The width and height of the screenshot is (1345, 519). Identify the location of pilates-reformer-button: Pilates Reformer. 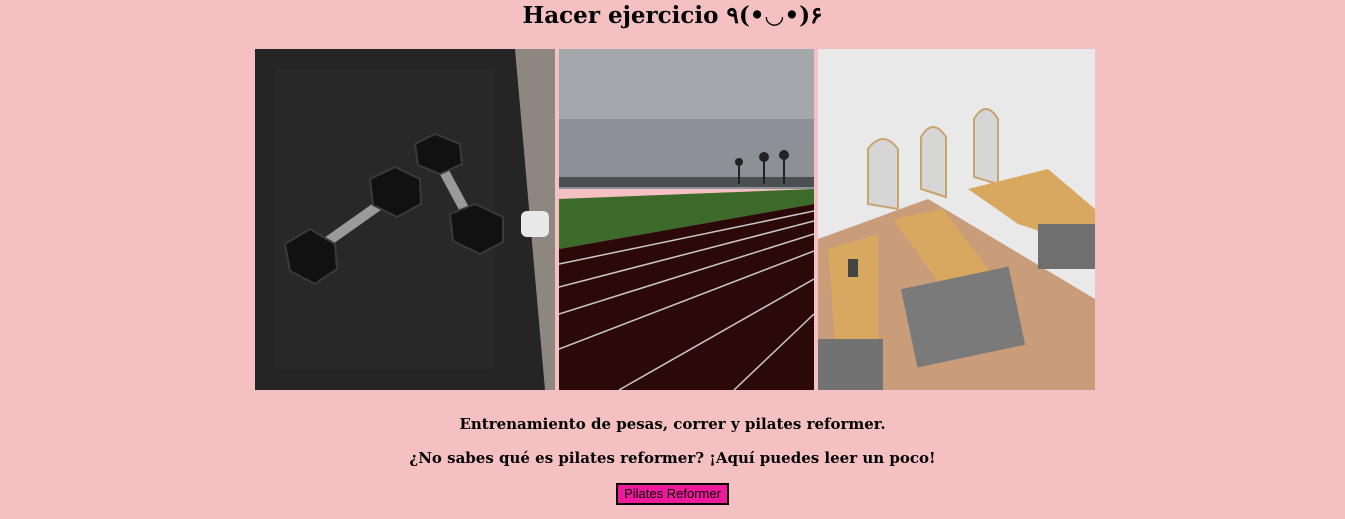
(672, 494).